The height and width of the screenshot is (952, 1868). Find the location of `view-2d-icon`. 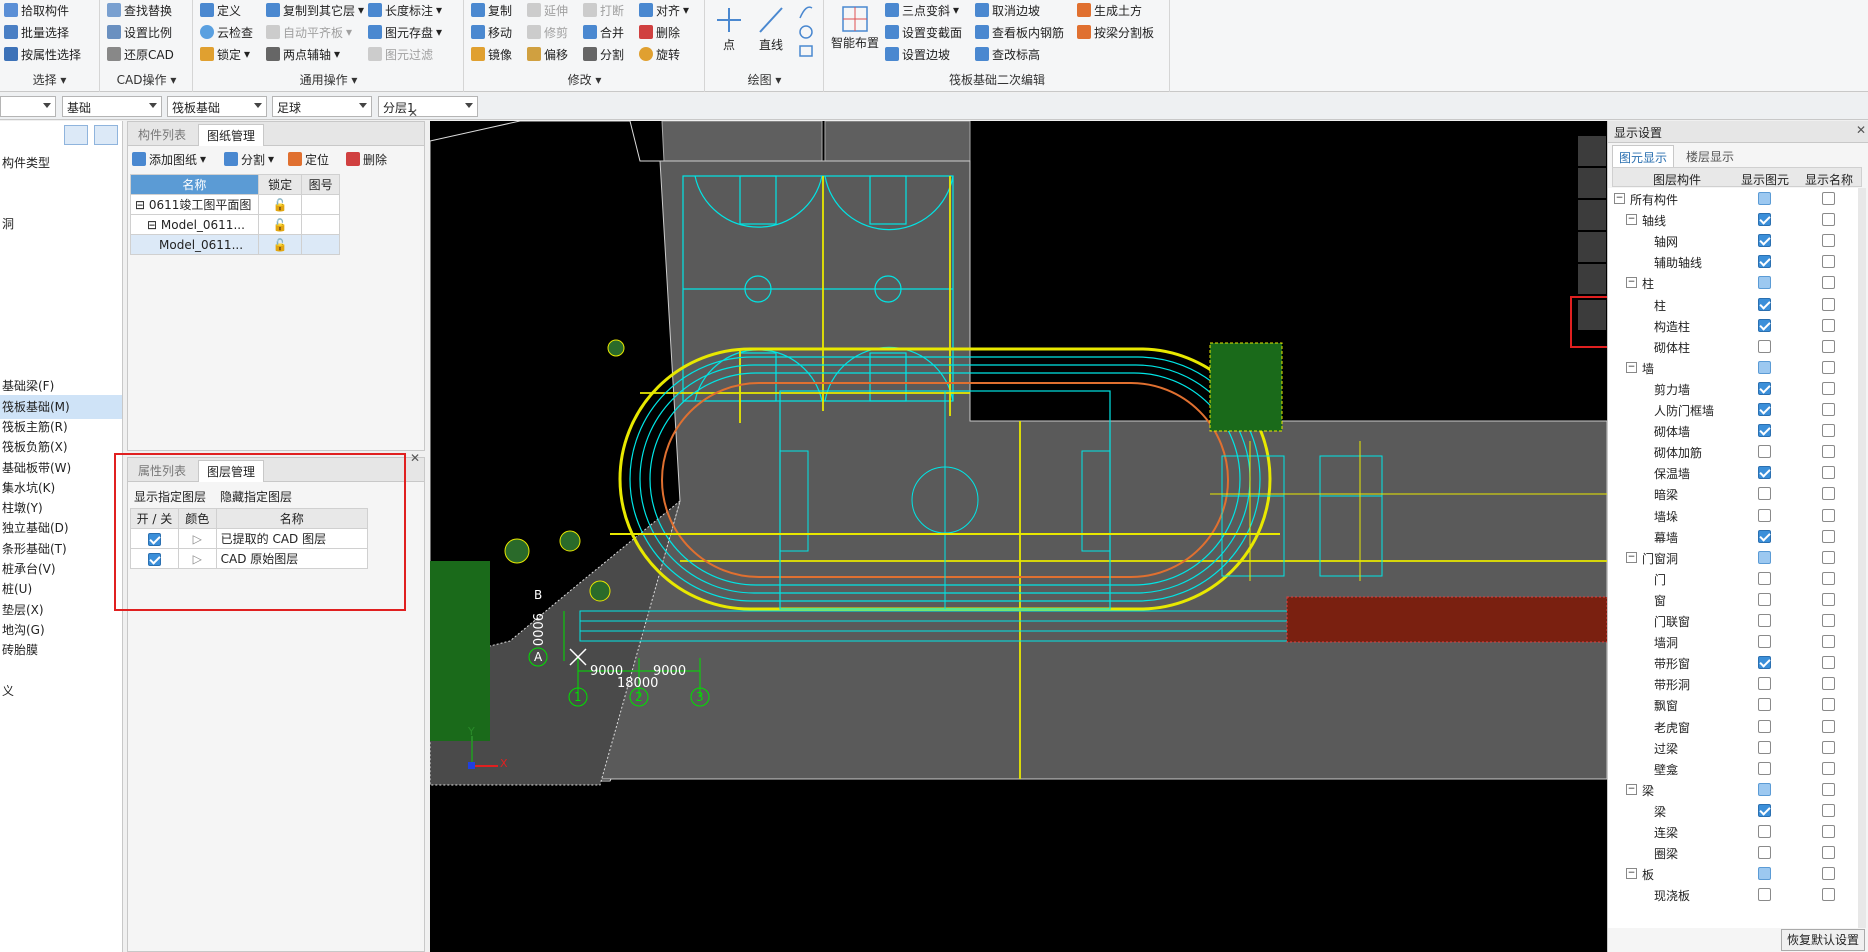

view-2d-icon is located at coordinates (1592, 183).